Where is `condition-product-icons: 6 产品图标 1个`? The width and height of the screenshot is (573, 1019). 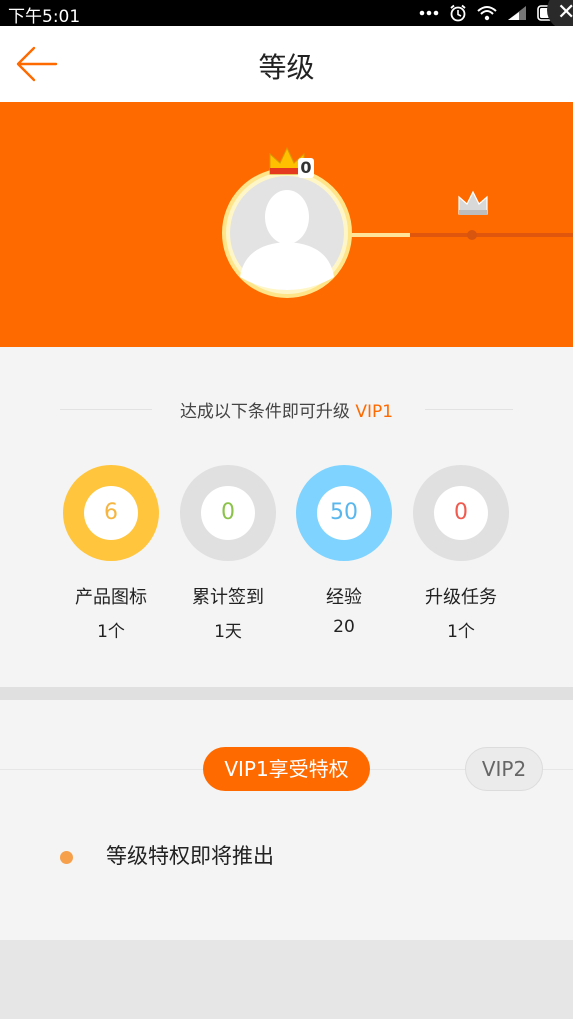
condition-product-icons: 6 产品图标 1个 is located at coordinates (111, 553).